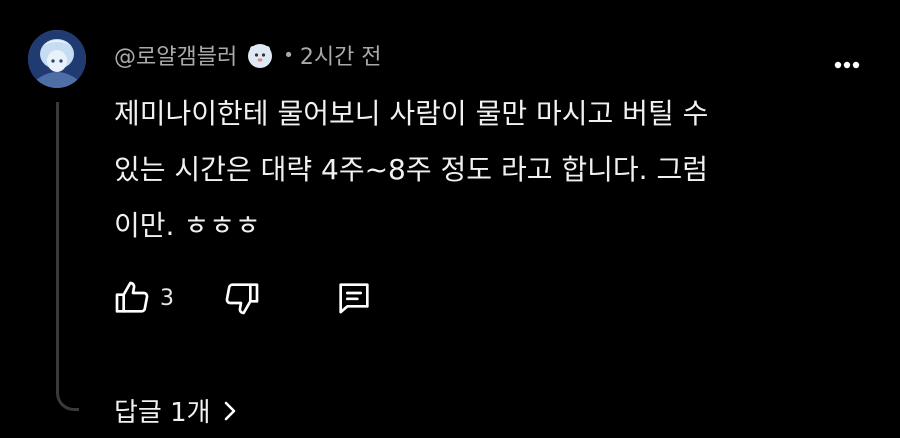 The image size is (900, 438). I want to click on like-button: 3, so click(143, 298).